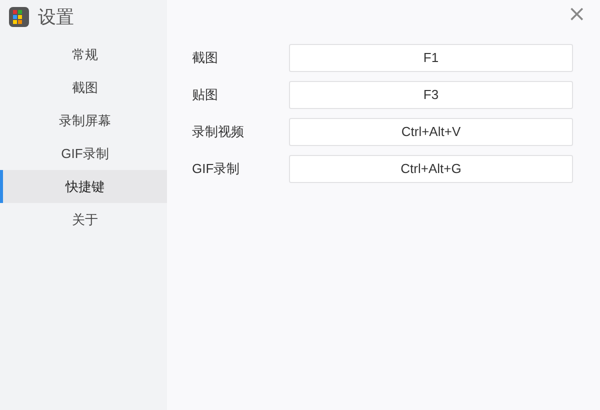 This screenshot has height=410, width=600. Describe the element at coordinates (83, 54) in the screenshot. I see `sidebar-item: 常规` at that location.